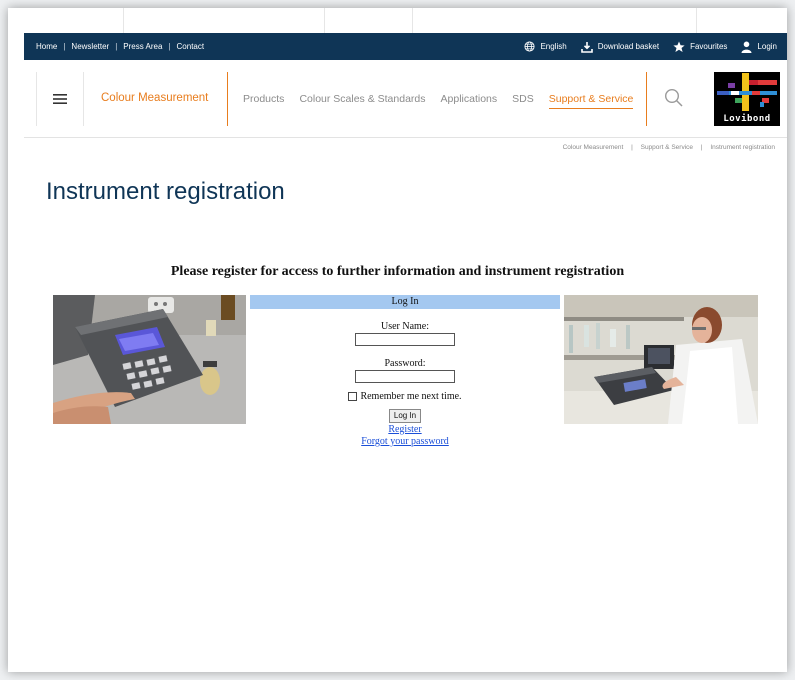  Describe the element at coordinates (405, 442) in the screenshot. I see `forgot-password-link: Forgot your password` at that location.